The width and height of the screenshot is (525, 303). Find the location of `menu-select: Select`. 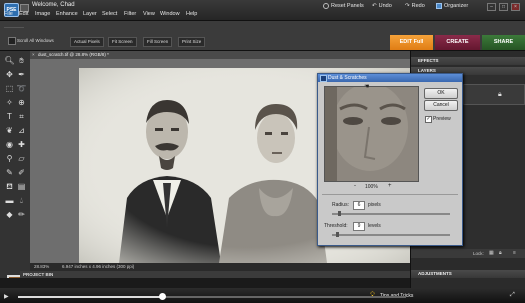

menu-select: Select is located at coordinates (109, 14).